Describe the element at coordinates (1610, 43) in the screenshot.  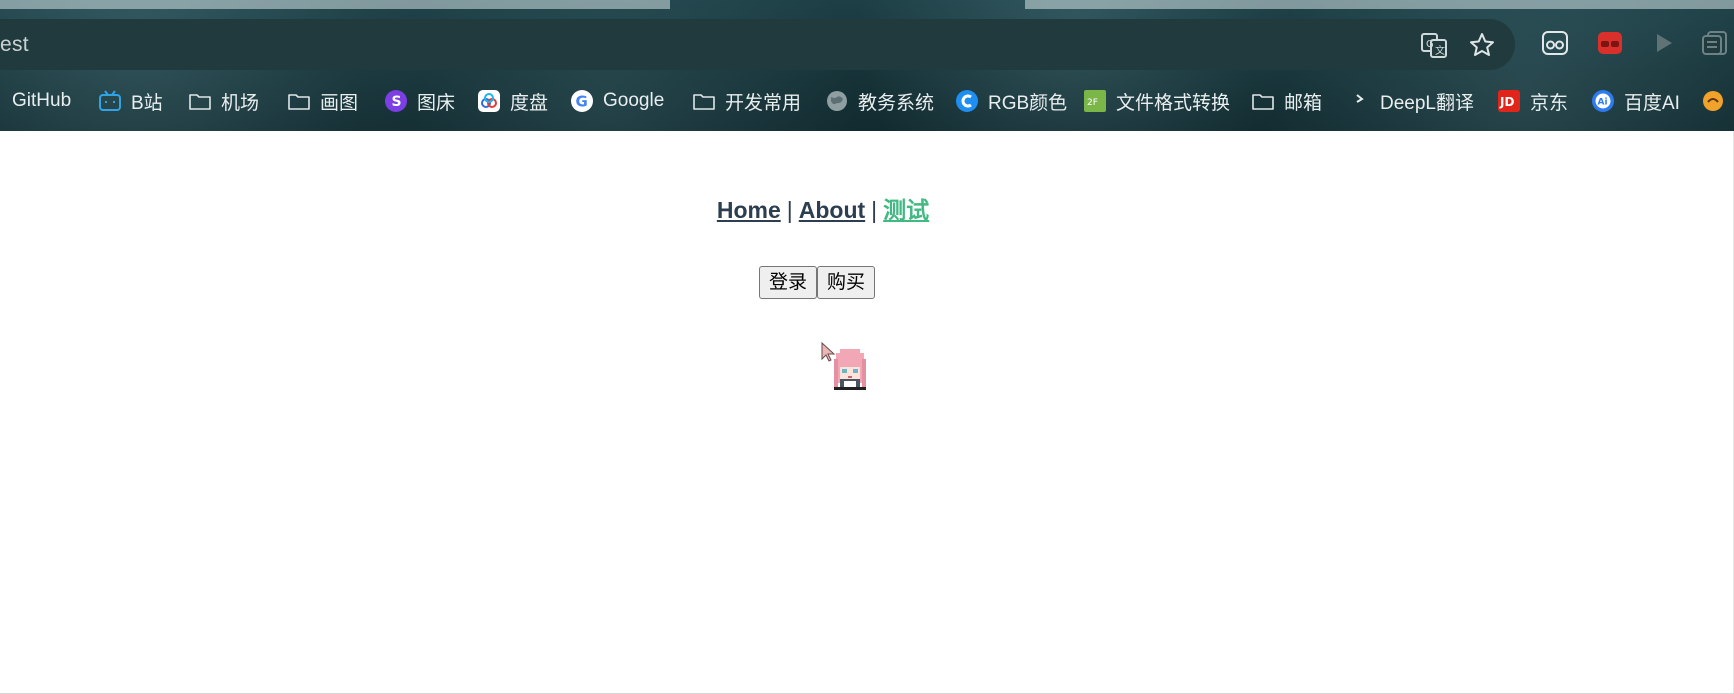
I see `extension-red-icon` at that location.